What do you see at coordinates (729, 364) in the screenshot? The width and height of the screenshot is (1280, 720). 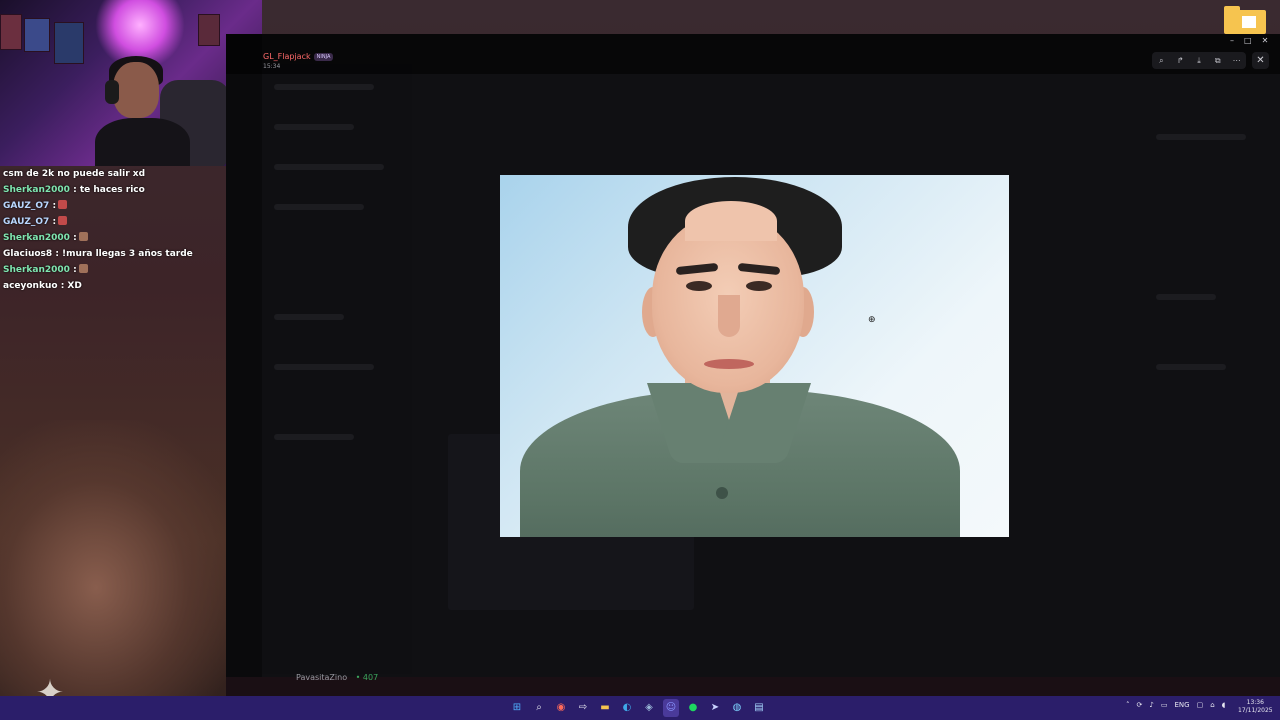 I see `portrait-mouth` at bounding box center [729, 364].